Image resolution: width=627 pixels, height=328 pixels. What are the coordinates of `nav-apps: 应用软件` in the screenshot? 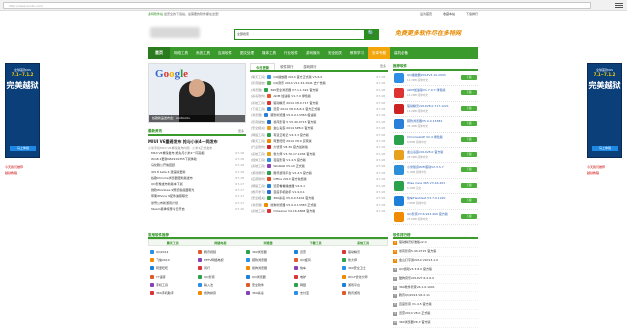 It's located at (225, 53).